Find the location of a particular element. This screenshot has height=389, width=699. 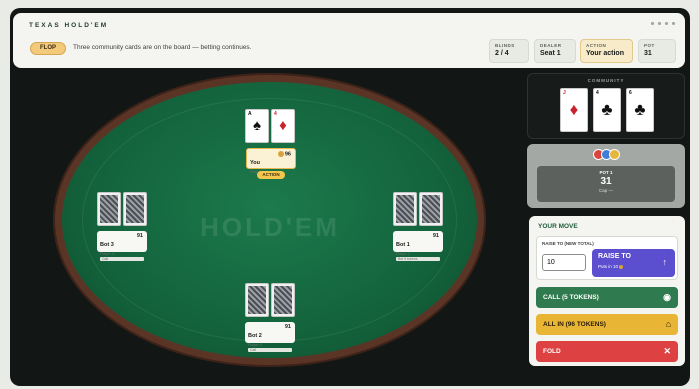

raise-button: RAISE TO Puts in 10 ↑ is located at coordinates (633, 263).